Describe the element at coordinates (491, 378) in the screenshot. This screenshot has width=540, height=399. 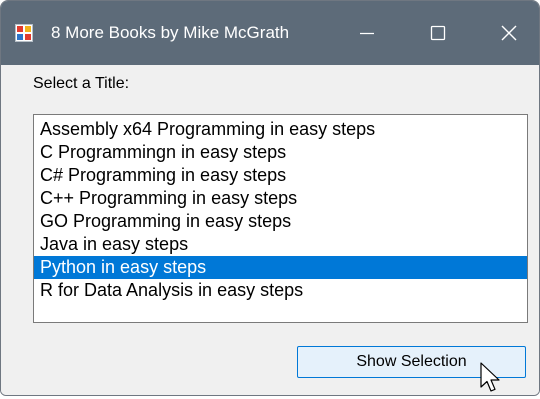
I see `mouse-pointer-icon` at that location.